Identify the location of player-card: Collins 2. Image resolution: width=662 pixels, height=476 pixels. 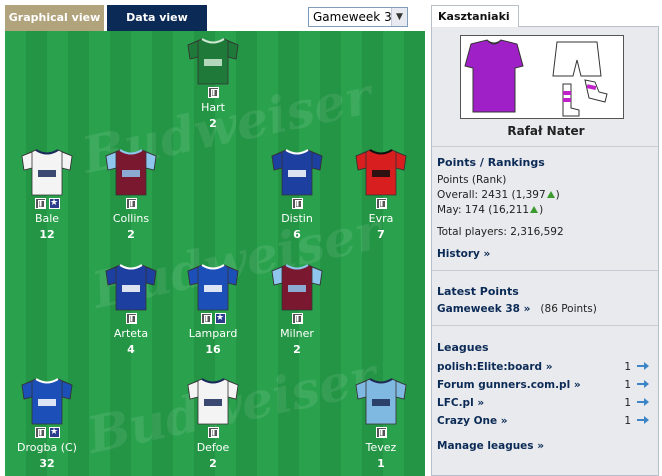
(131, 194).